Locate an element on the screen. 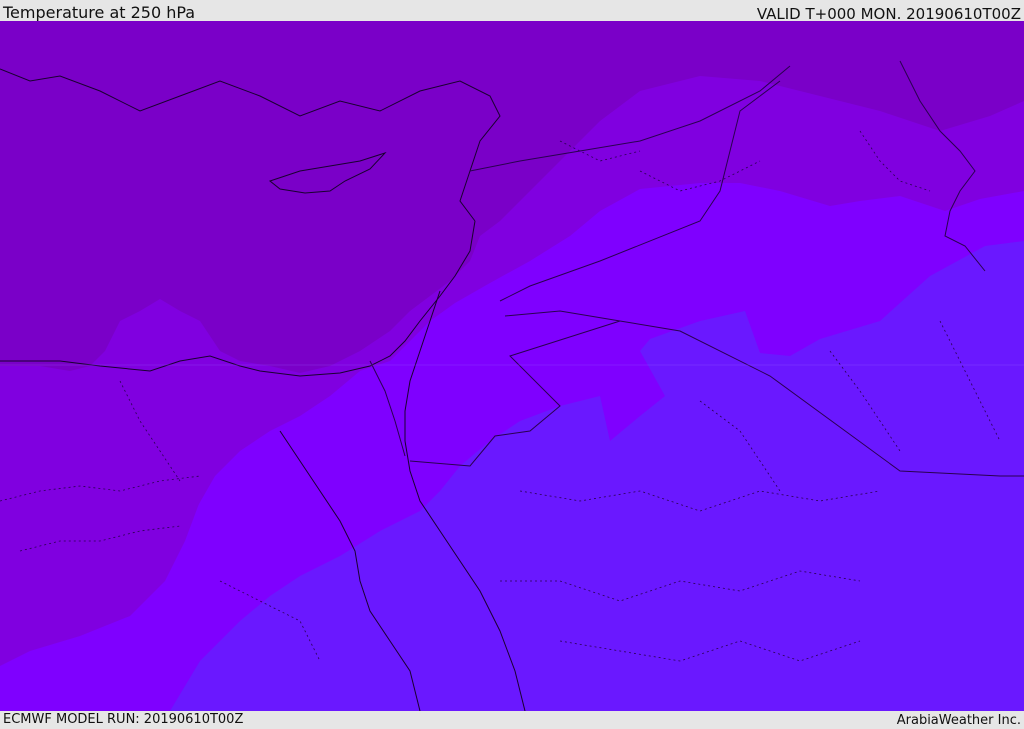  credit-label: ArabiaWeather Inc. is located at coordinates (958, 720).